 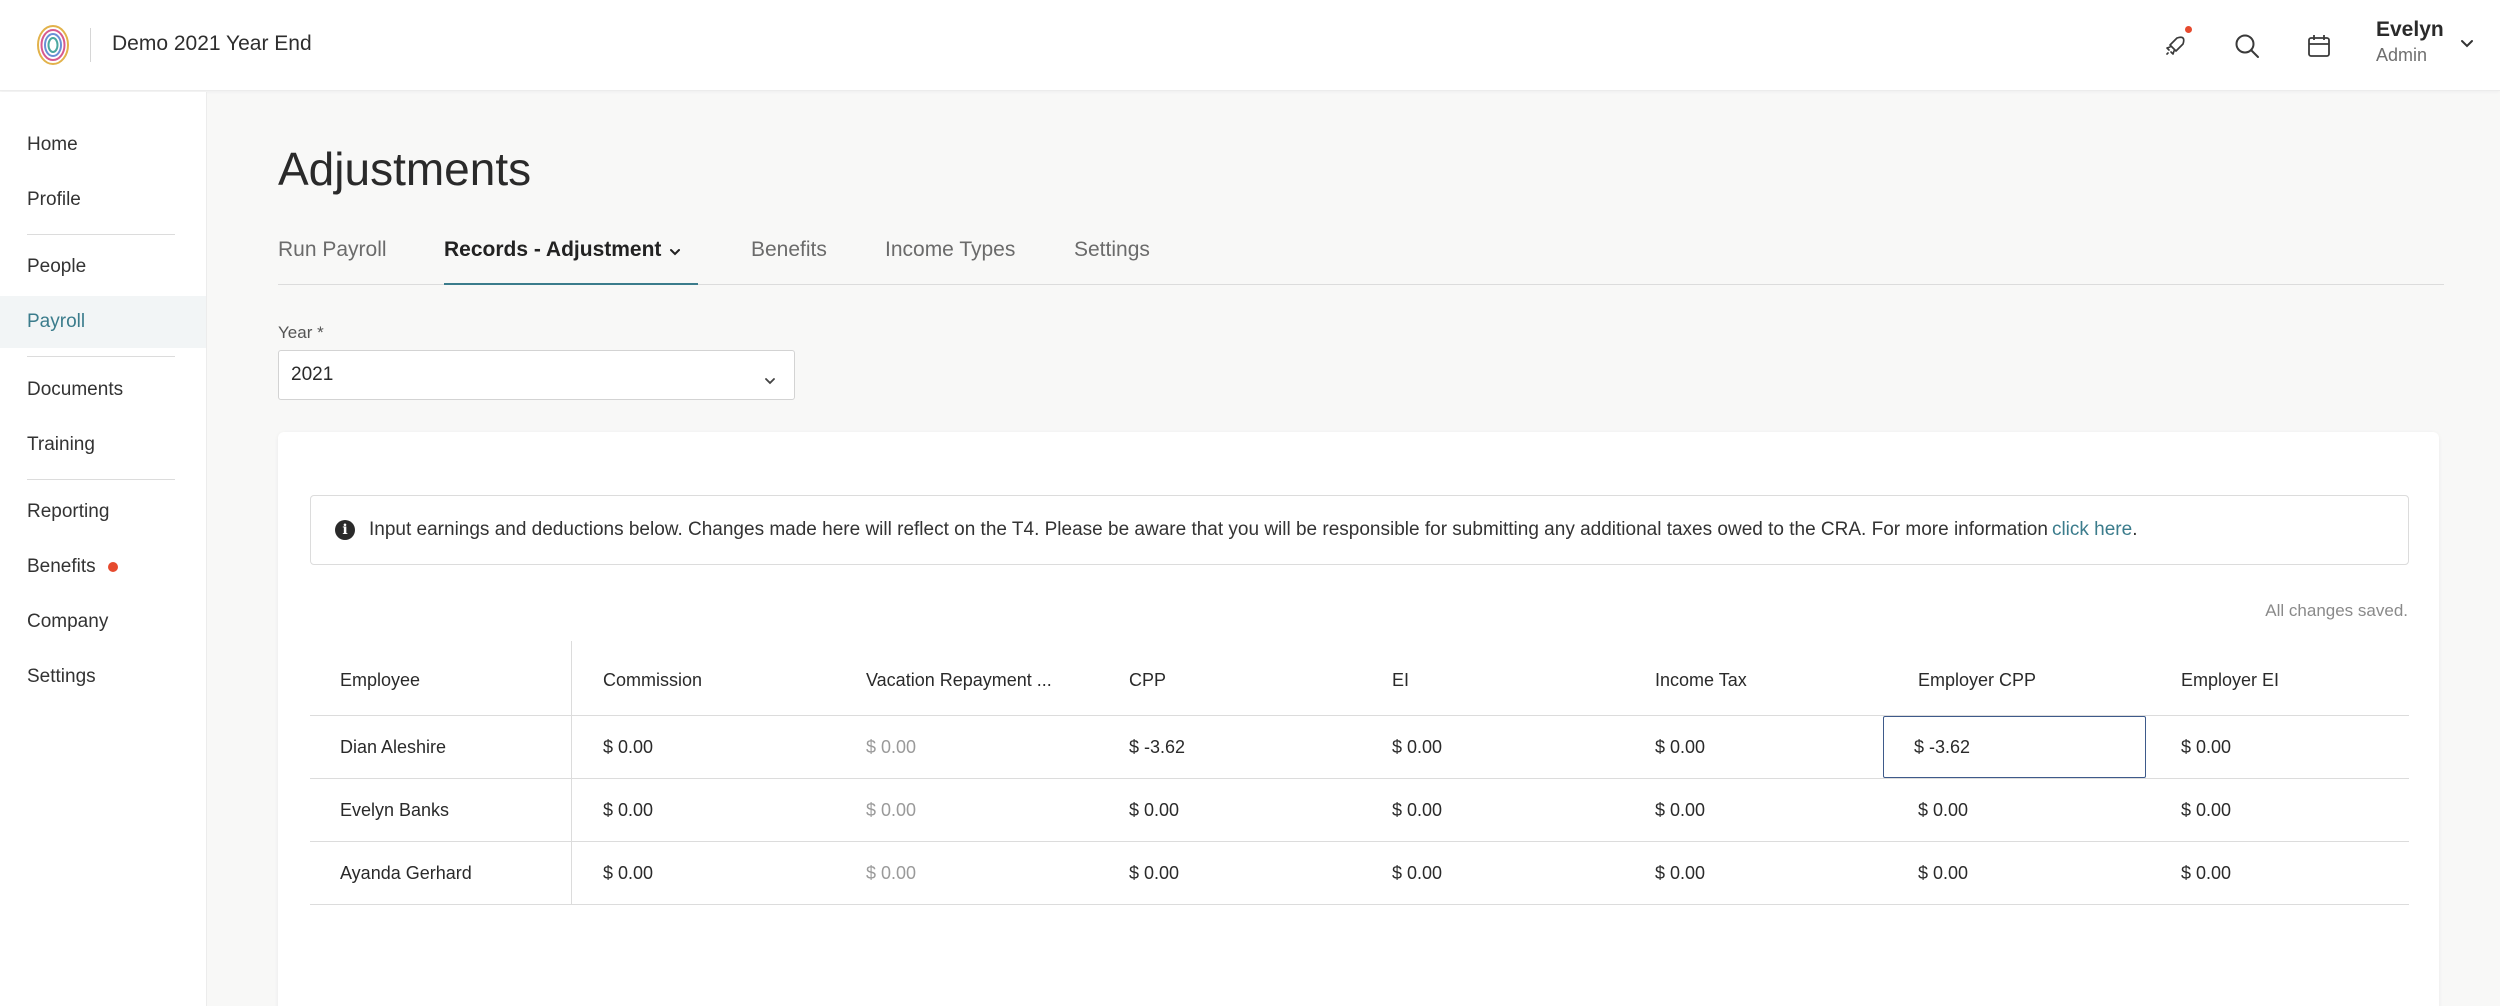 I want to click on sidebar-item-company: Company, so click(x=103, y=622).